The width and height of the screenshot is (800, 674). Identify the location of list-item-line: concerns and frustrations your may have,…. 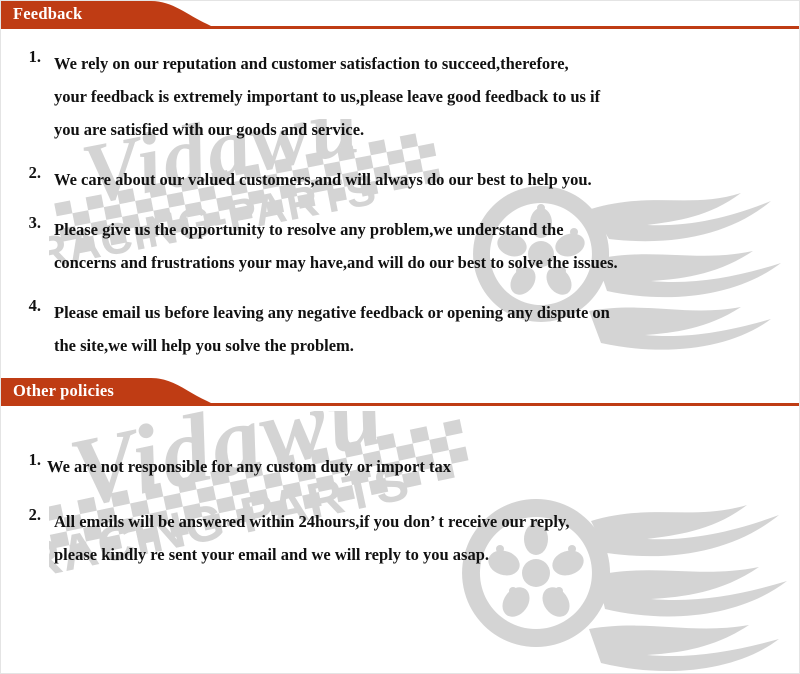
(336, 262).